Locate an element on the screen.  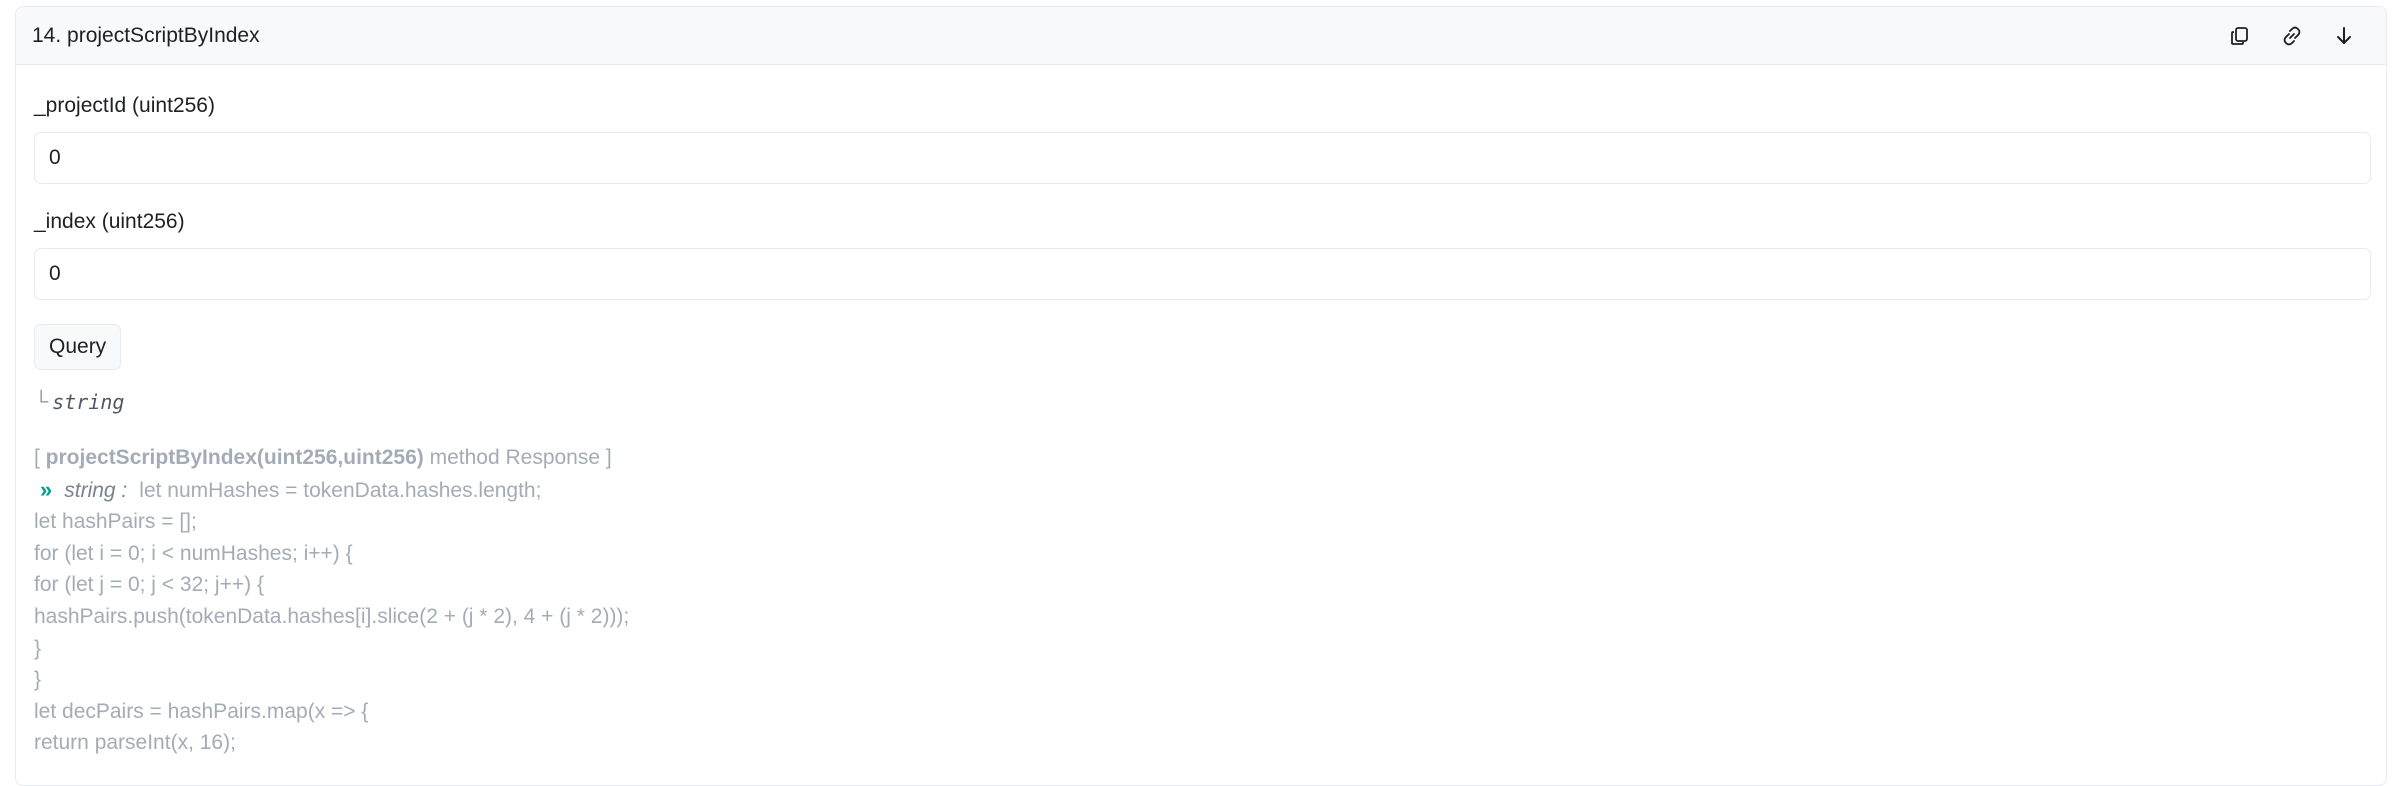
arrow-down-icon is located at coordinates (2344, 35).